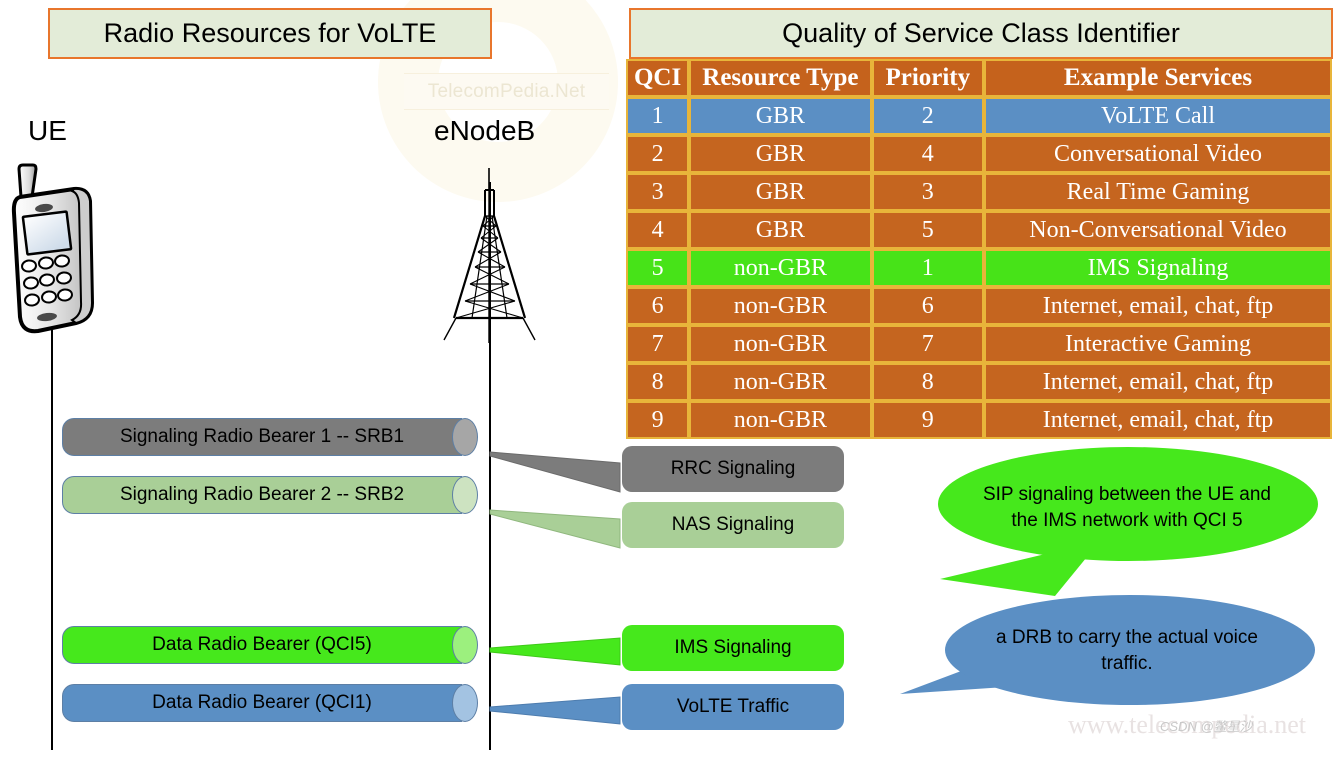 The width and height of the screenshot is (1333, 784). What do you see at coordinates (1157, 116) in the screenshot?
I see `cell-example-services: VoLTE Call` at bounding box center [1157, 116].